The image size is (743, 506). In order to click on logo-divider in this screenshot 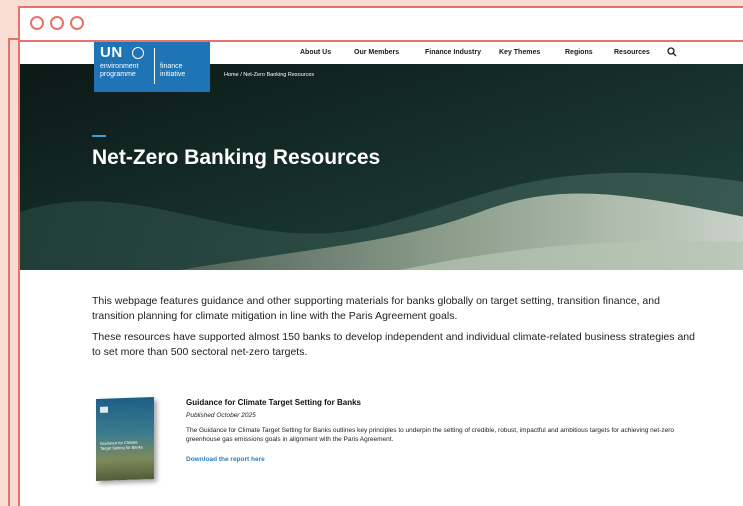, I will do `click(154, 66)`.